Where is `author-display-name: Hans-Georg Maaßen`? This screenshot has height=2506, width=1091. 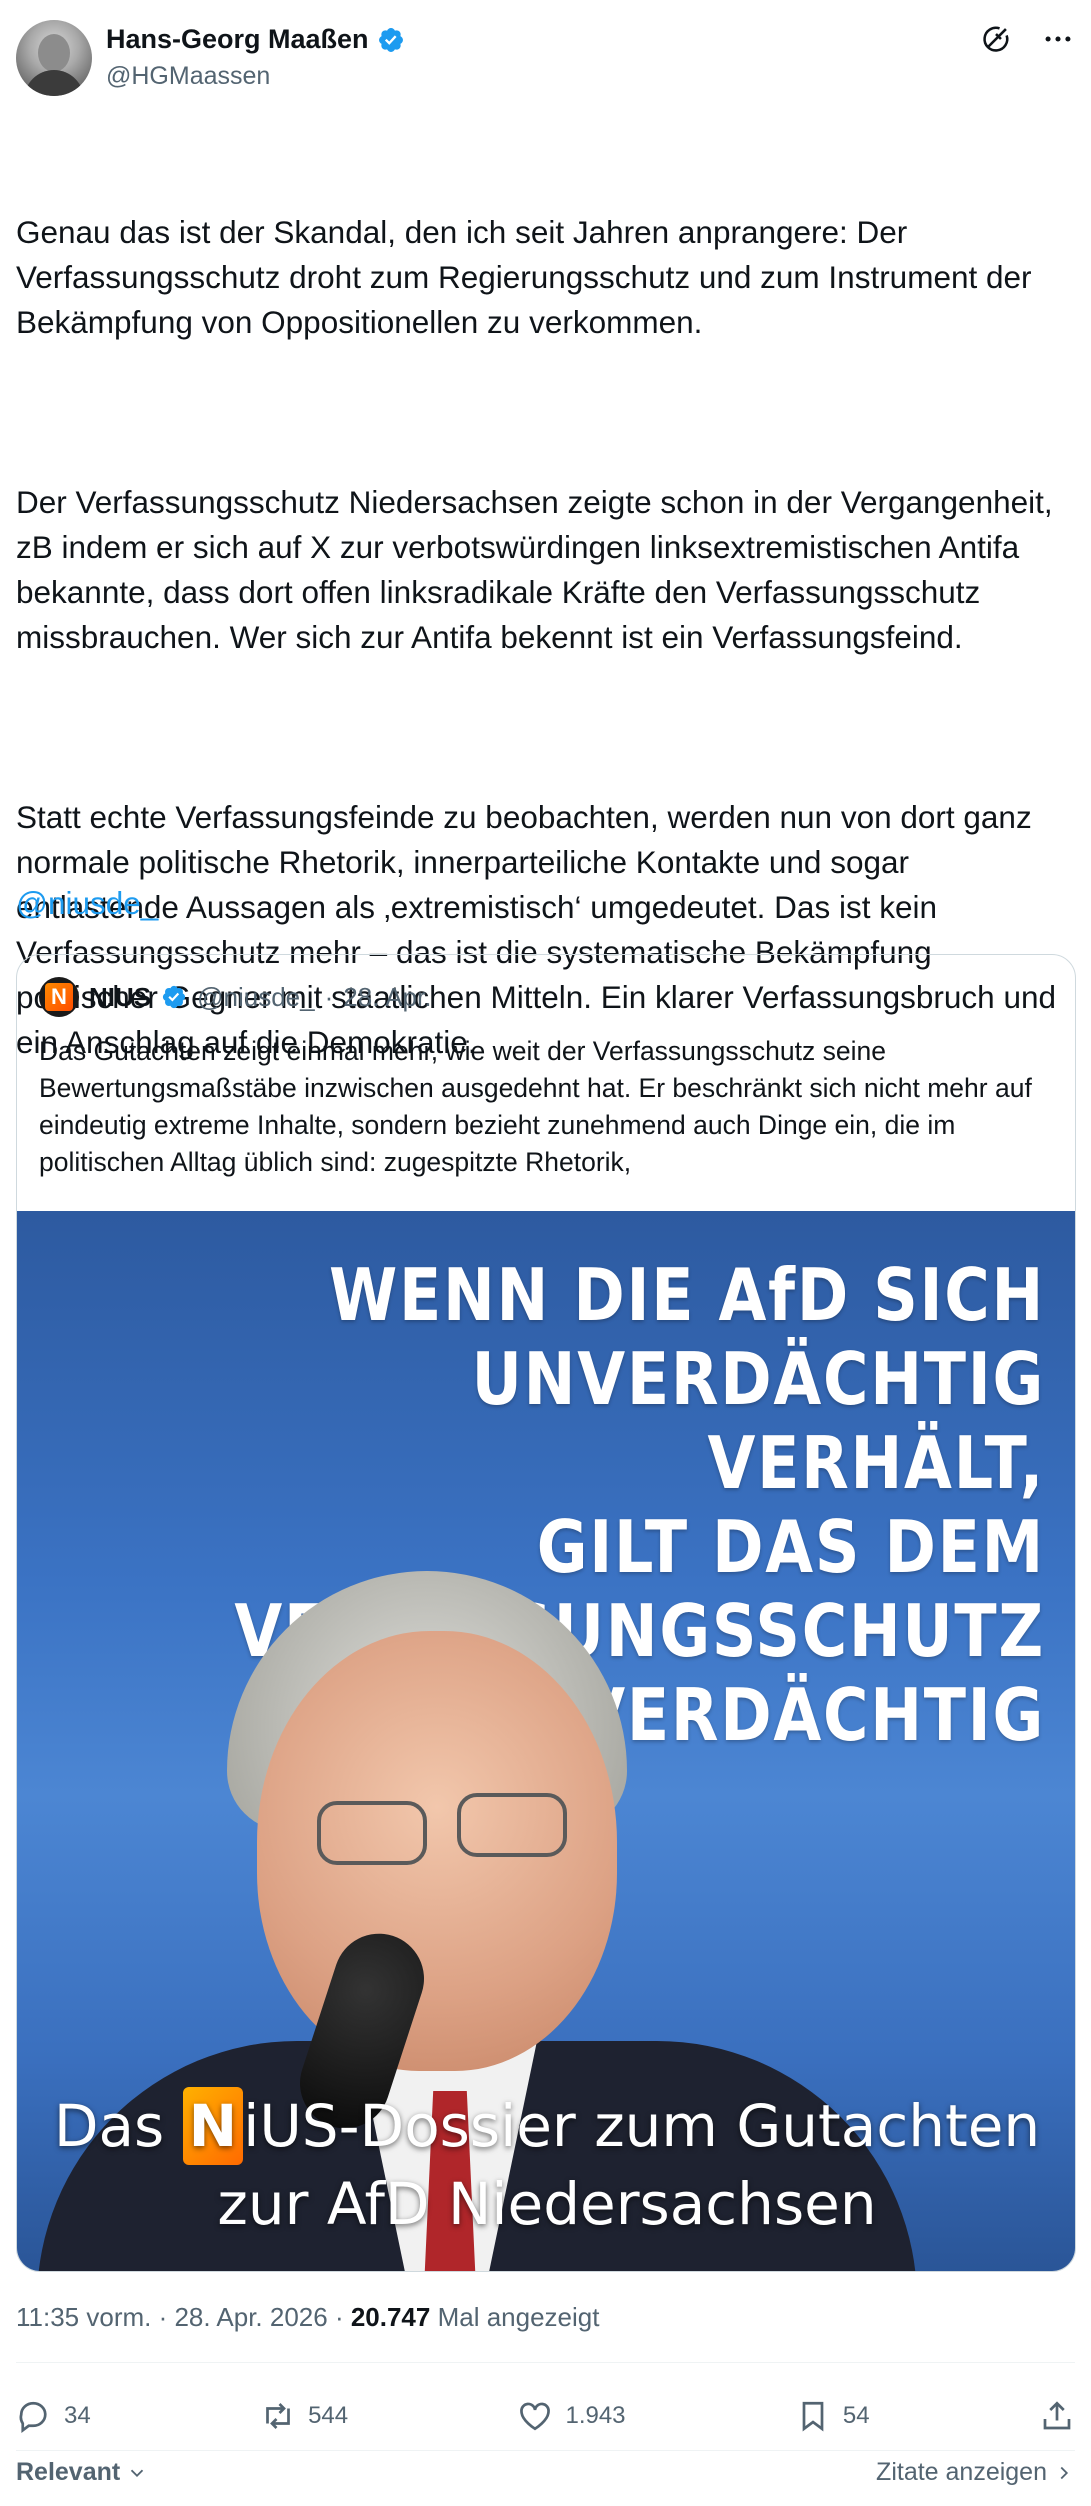
author-display-name: Hans-Georg Maaßen is located at coordinates (237, 39).